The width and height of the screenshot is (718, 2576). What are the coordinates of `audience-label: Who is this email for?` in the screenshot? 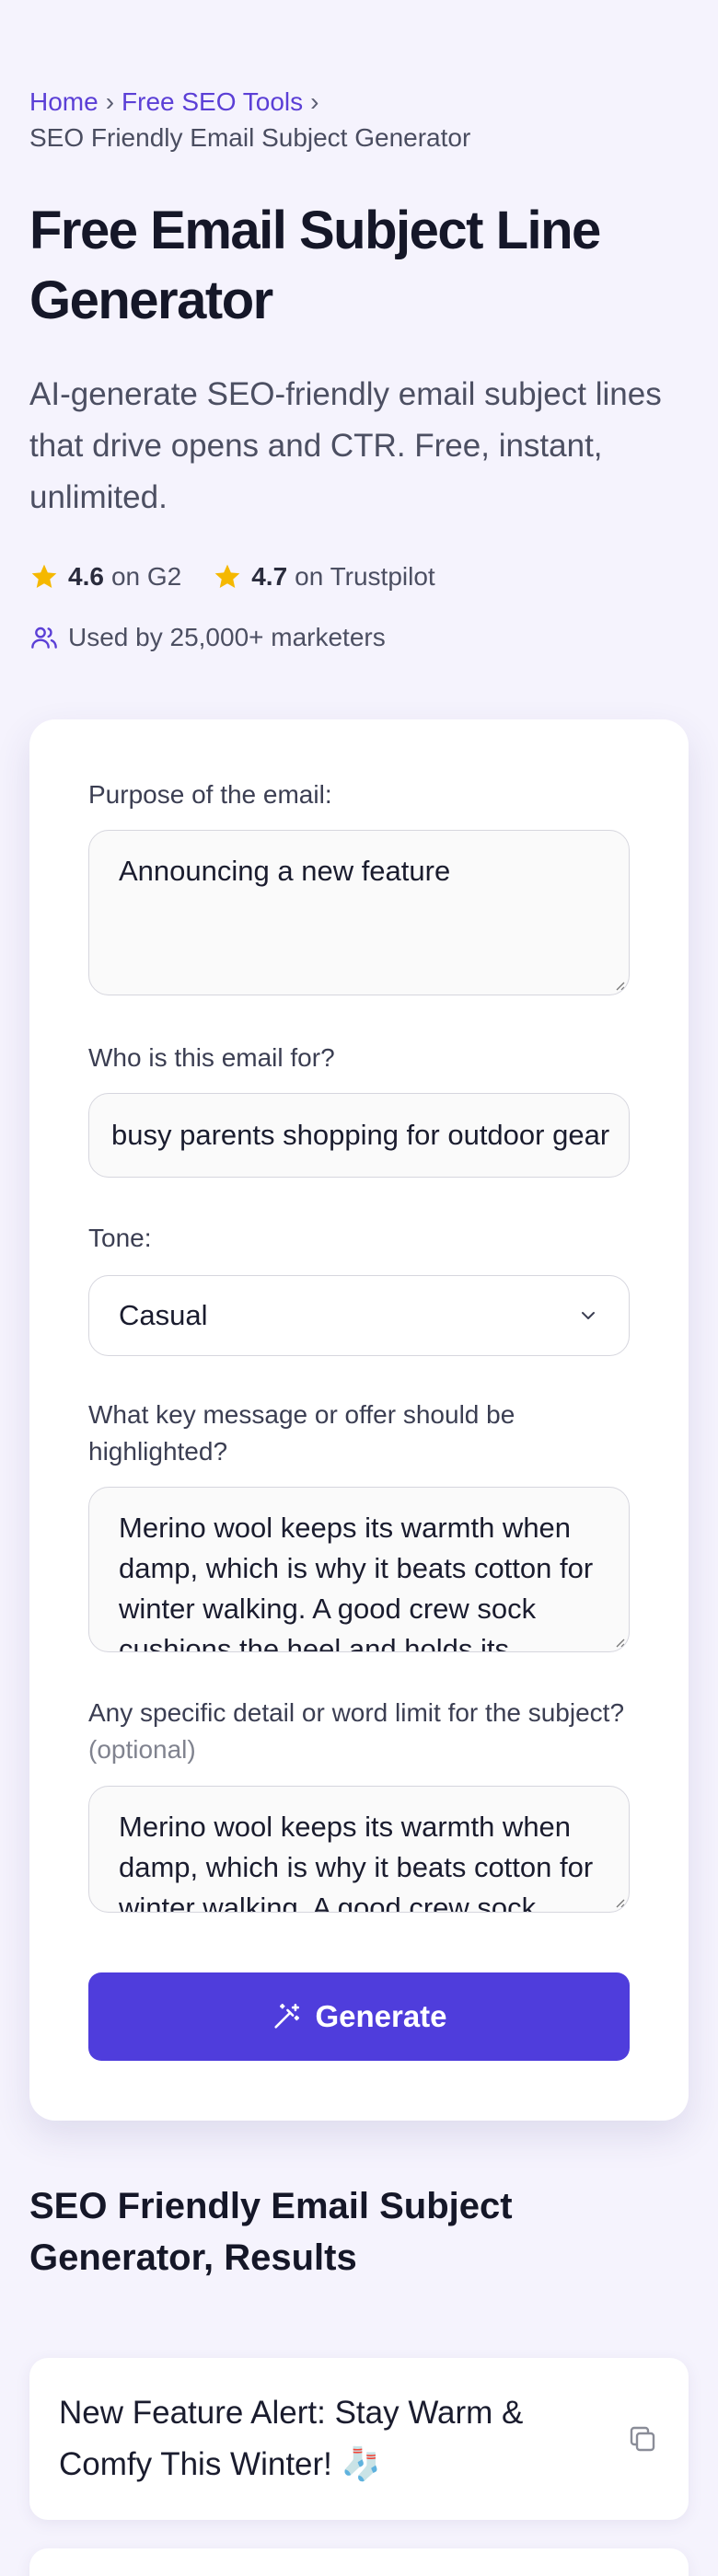 It's located at (211, 1057).